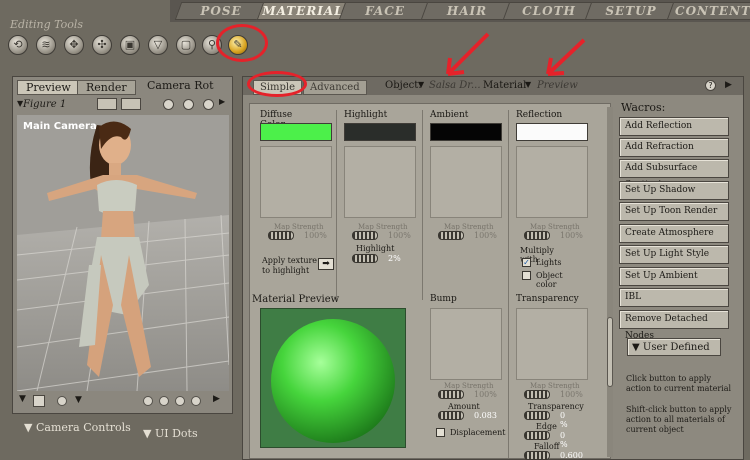 The image size is (750, 460). What do you see at coordinates (130, 45) in the screenshot?
I see `scale-icon: ▣` at bounding box center [130, 45].